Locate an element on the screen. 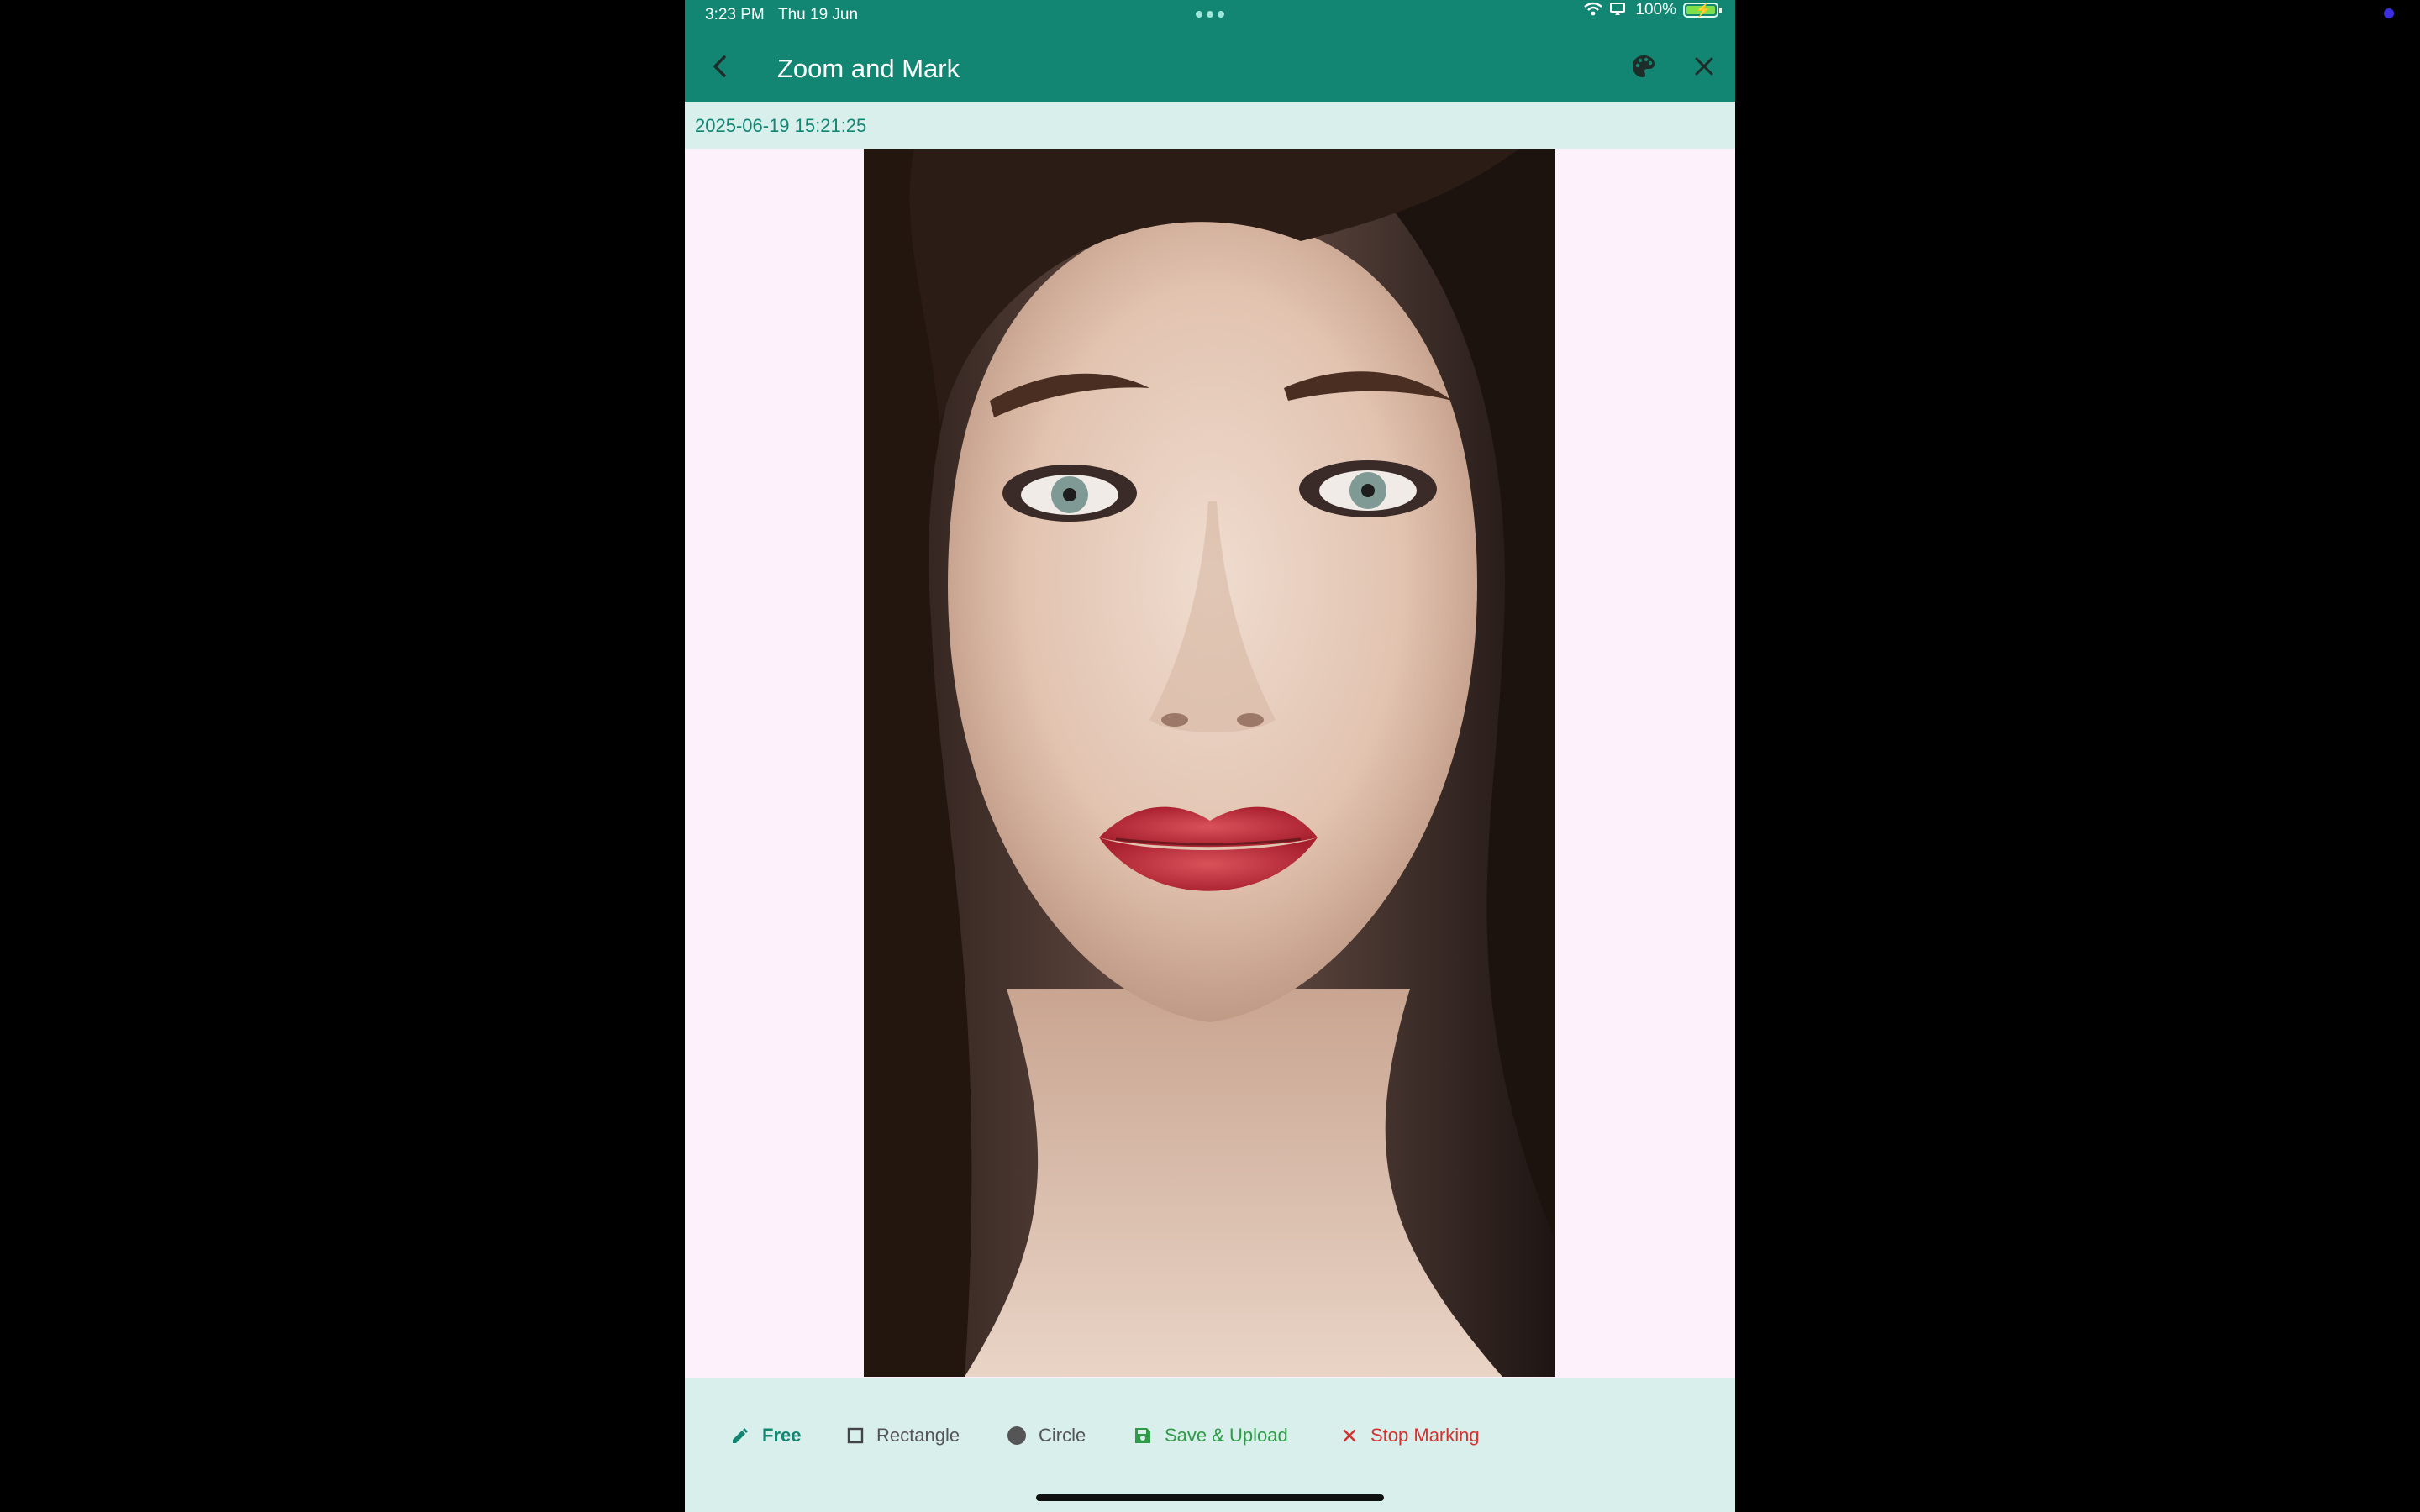 Image resolution: width=2420 pixels, height=1512 pixels. wifi-icon is located at coordinates (1593, 9).